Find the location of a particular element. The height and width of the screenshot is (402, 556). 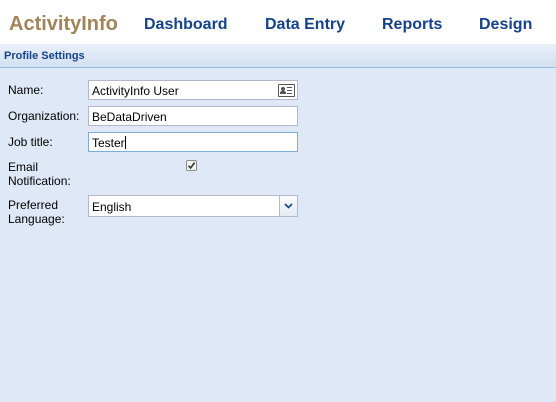

text-caret is located at coordinates (125, 142).